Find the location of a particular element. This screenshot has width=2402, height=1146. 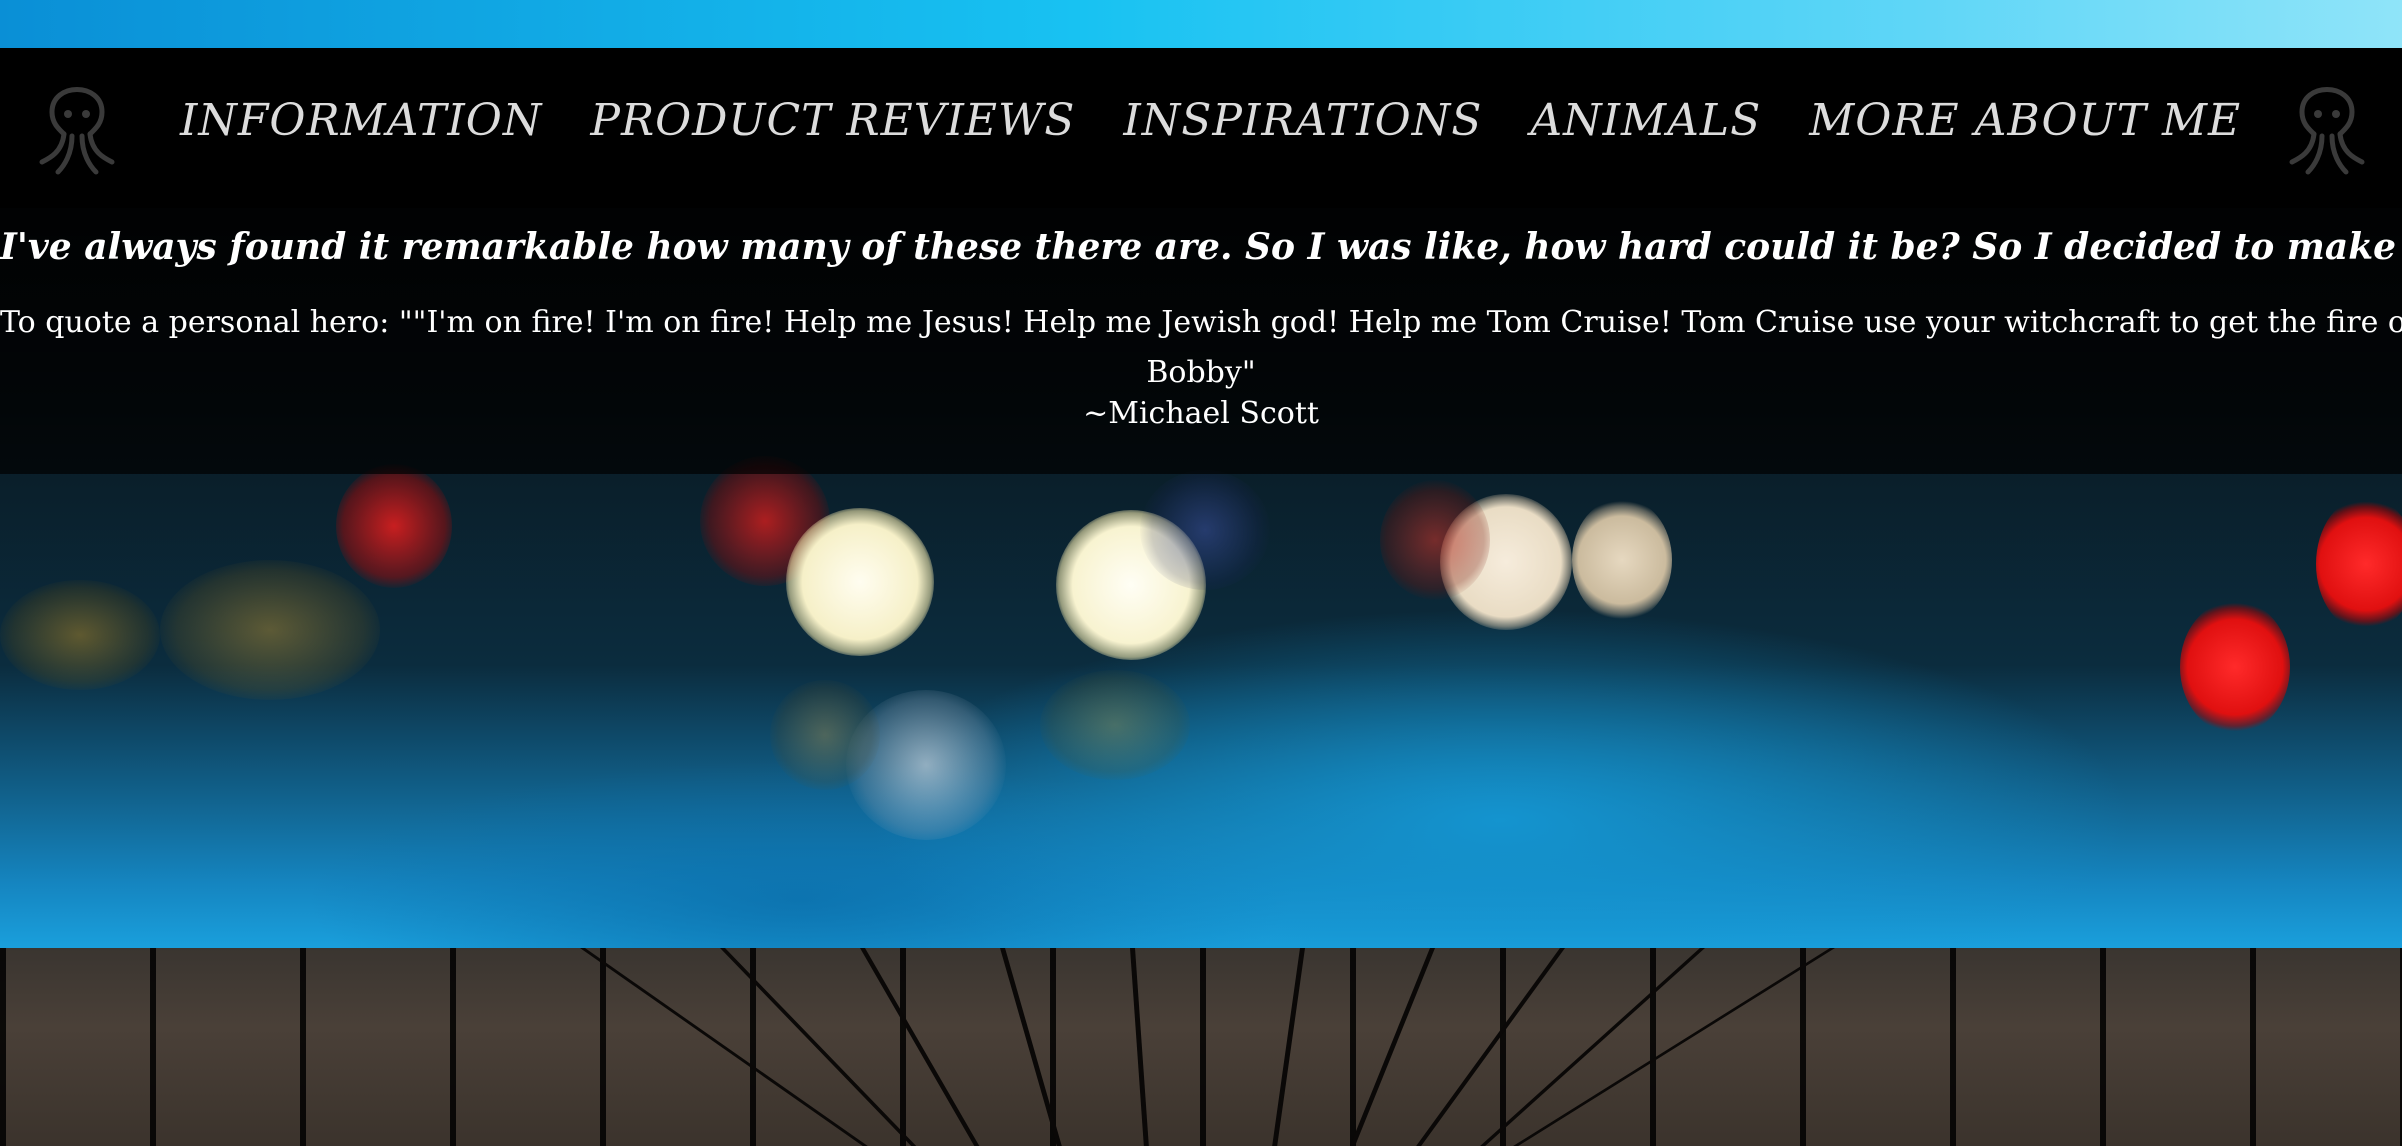

quote-line: Bobby" is located at coordinates (1201, 372).